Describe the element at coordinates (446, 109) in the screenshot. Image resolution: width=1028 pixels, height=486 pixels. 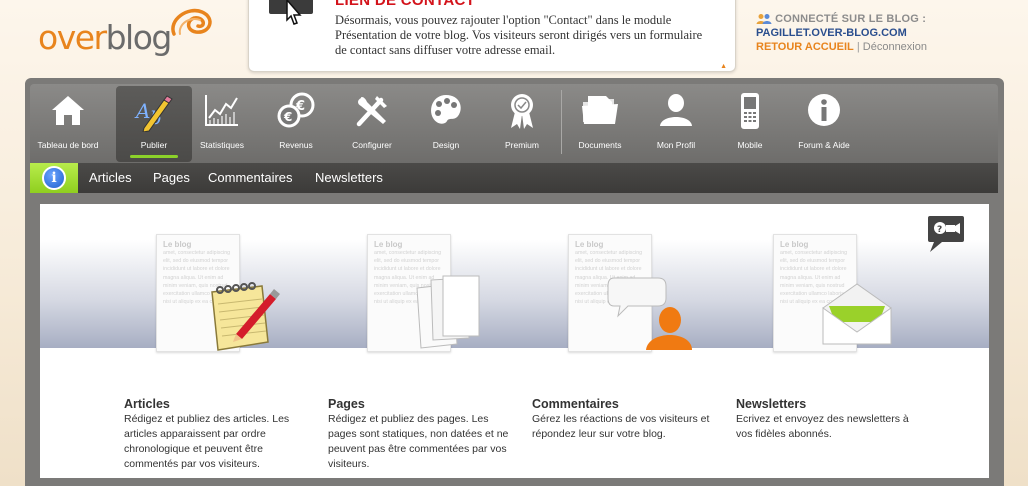
I see `palette-icon` at that location.